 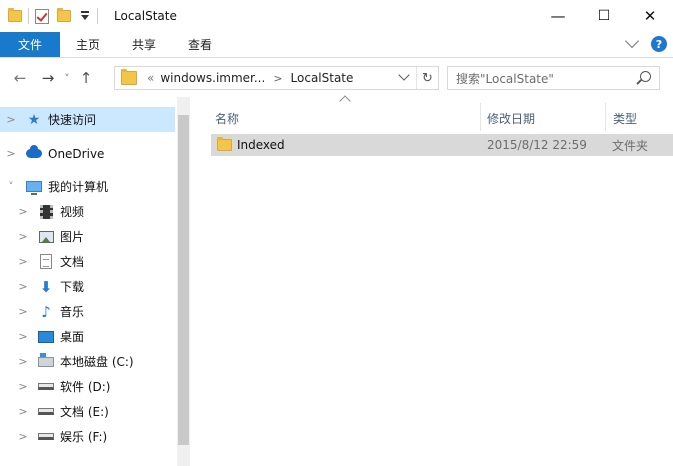 What do you see at coordinates (404, 75) in the screenshot?
I see `address-dropdown-icon` at bounding box center [404, 75].